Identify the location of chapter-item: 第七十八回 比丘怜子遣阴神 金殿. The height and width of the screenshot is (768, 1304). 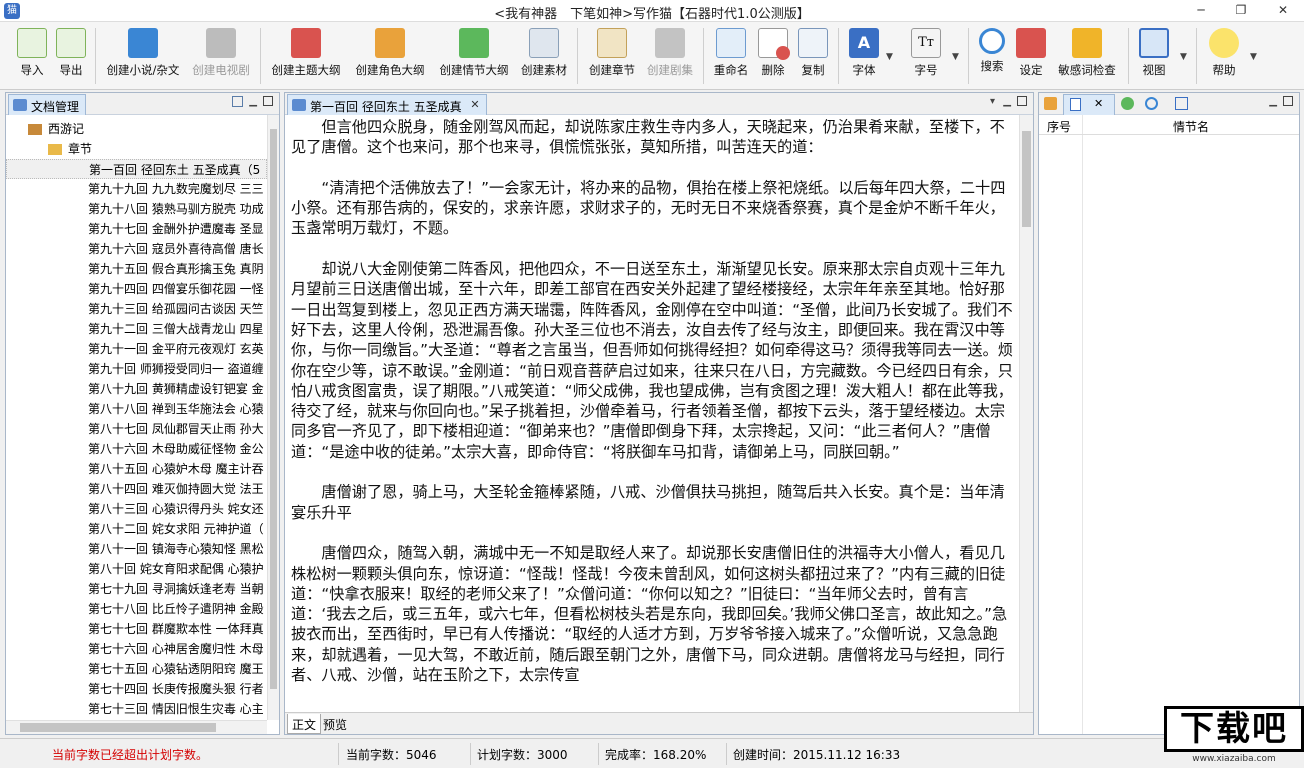
(177, 609).